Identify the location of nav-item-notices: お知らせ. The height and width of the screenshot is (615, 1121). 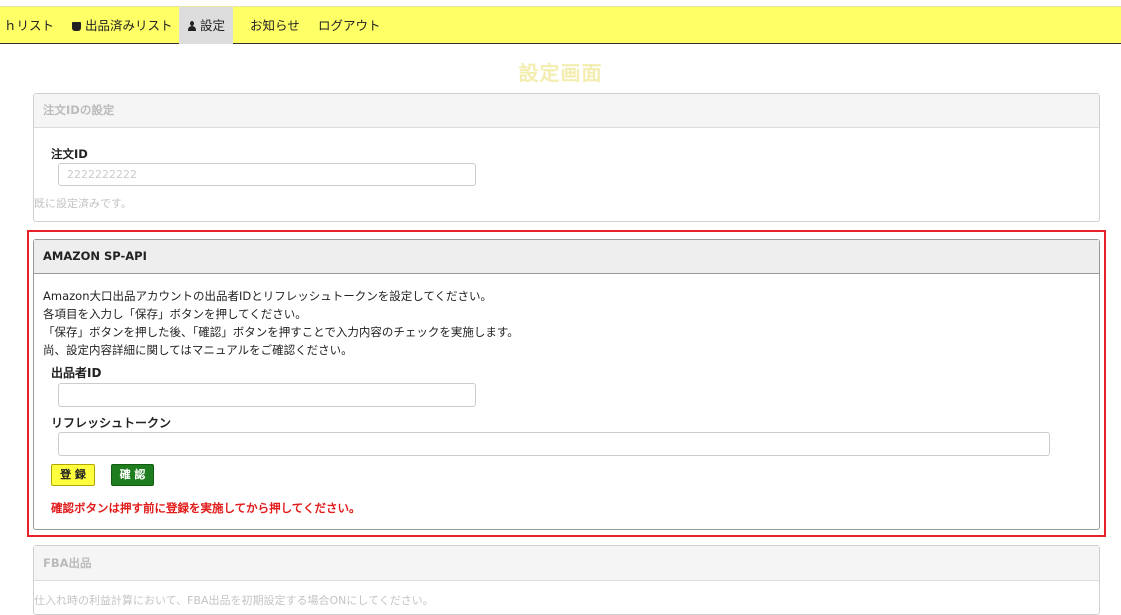
(275, 25).